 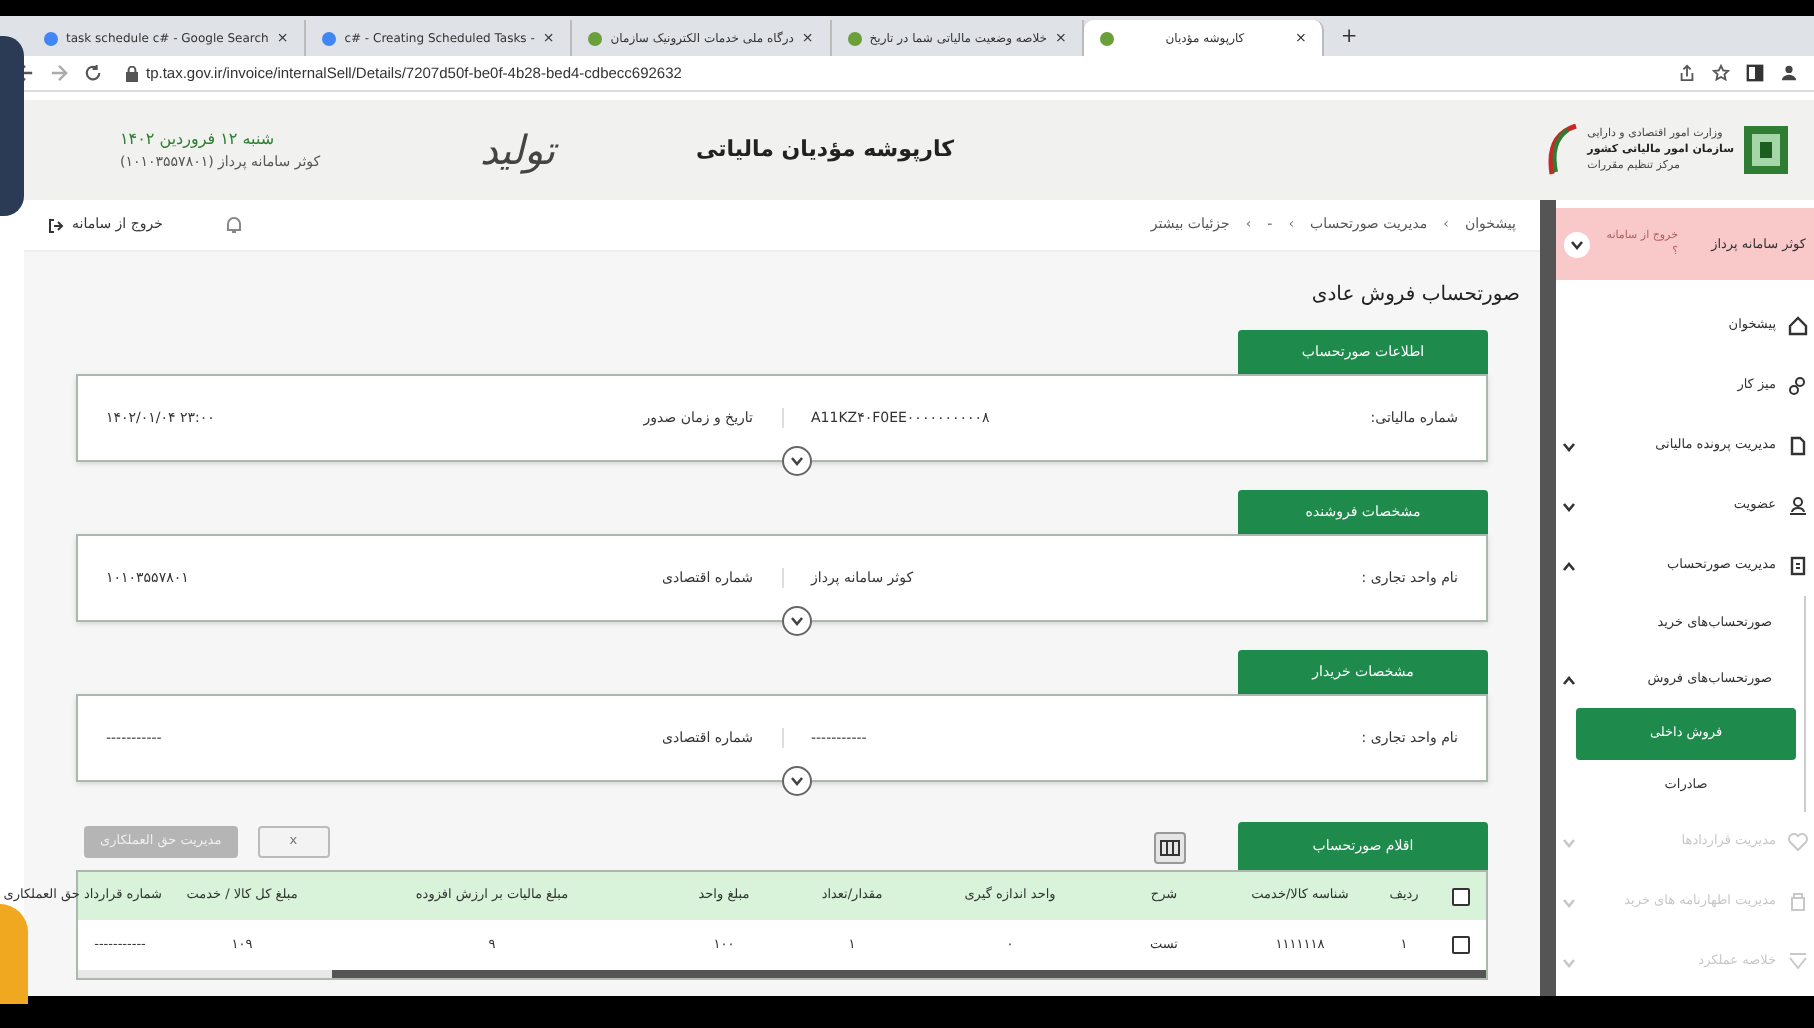 What do you see at coordinates (234, 225) in the screenshot?
I see `bell-icon` at bounding box center [234, 225].